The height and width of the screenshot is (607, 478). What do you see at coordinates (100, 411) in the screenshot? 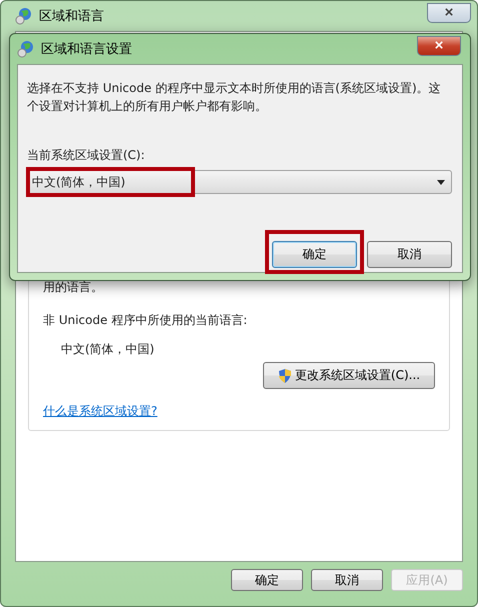
I see `help-link: 什么是系统区域设置?` at bounding box center [100, 411].